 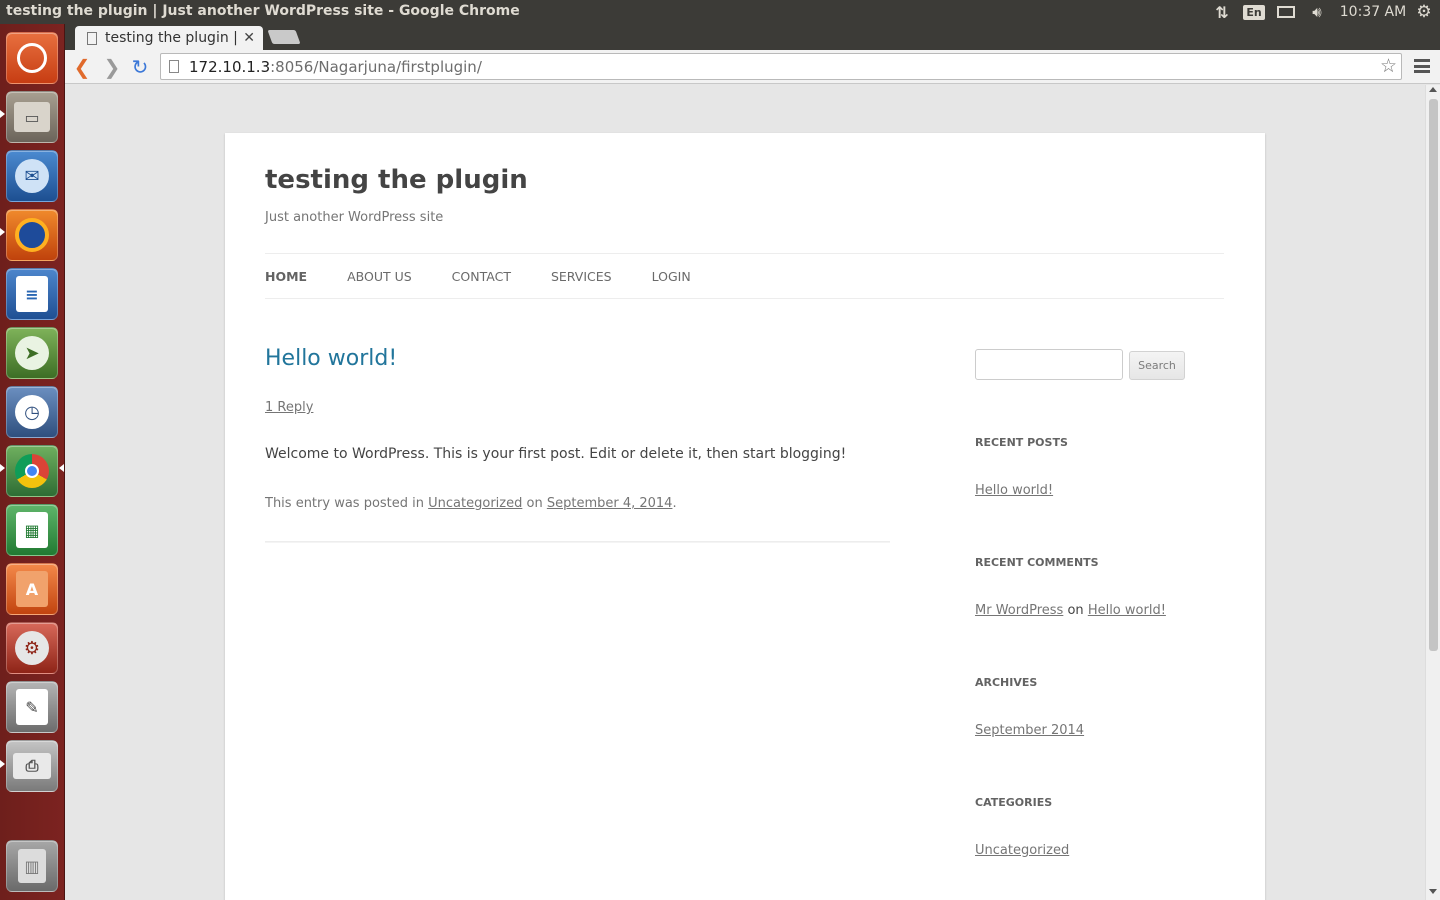 What do you see at coordinates (230, 66) in the screenshot?
I see `url-host: 172.10.1.3` at bounding box center [230, 66].